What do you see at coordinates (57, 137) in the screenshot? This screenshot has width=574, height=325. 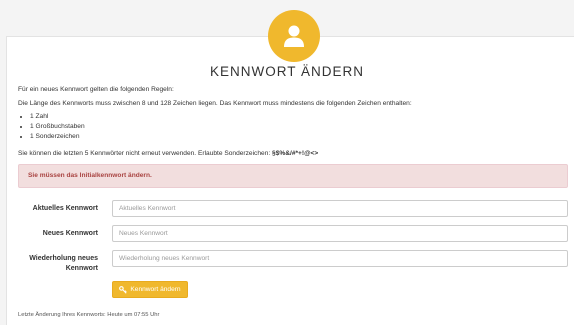 I see `rule-item-special: 1 Sonderzeichen` at bounding box center [57, 137].